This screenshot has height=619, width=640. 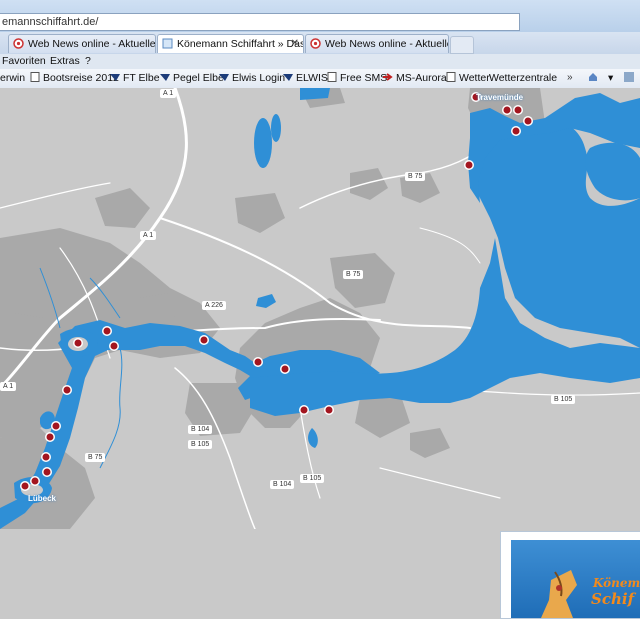 I want to click on home-icon, so click(x=593, y=75).